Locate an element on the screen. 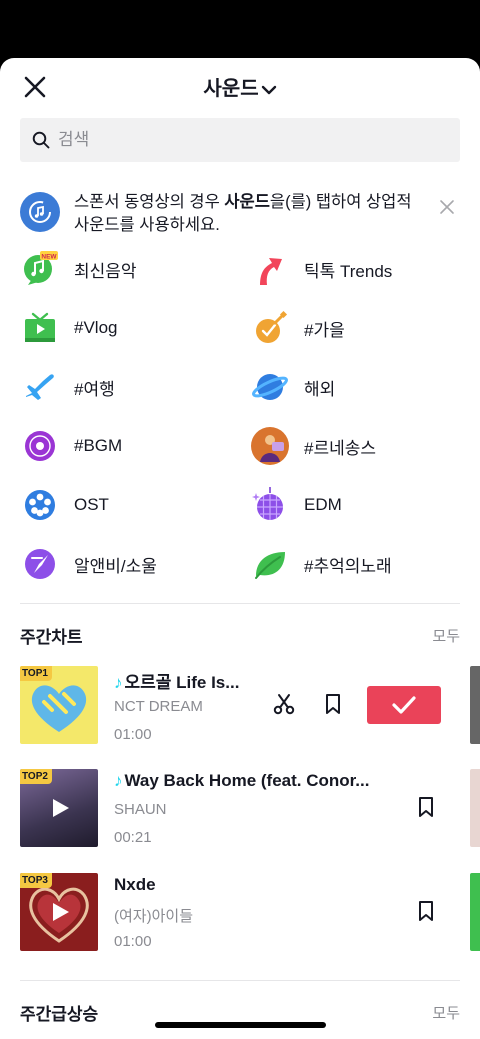 This screenshot has width=480, height=1039. album-art: TOP2 is located at coordinates (59, 808).